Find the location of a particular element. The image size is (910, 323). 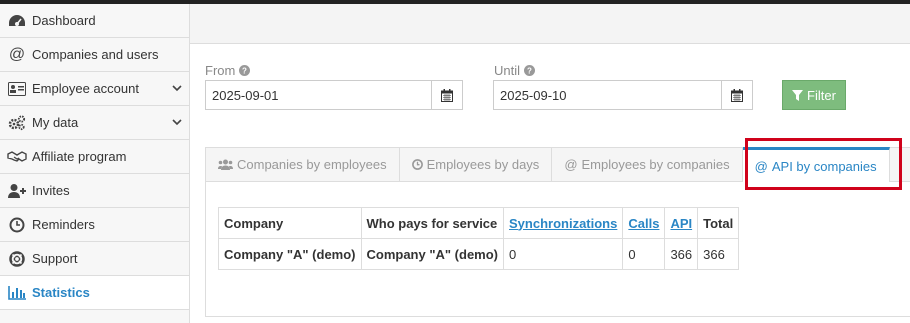

tab-companies-by-employees: Companies by employees is located at coordinates (303, 164).